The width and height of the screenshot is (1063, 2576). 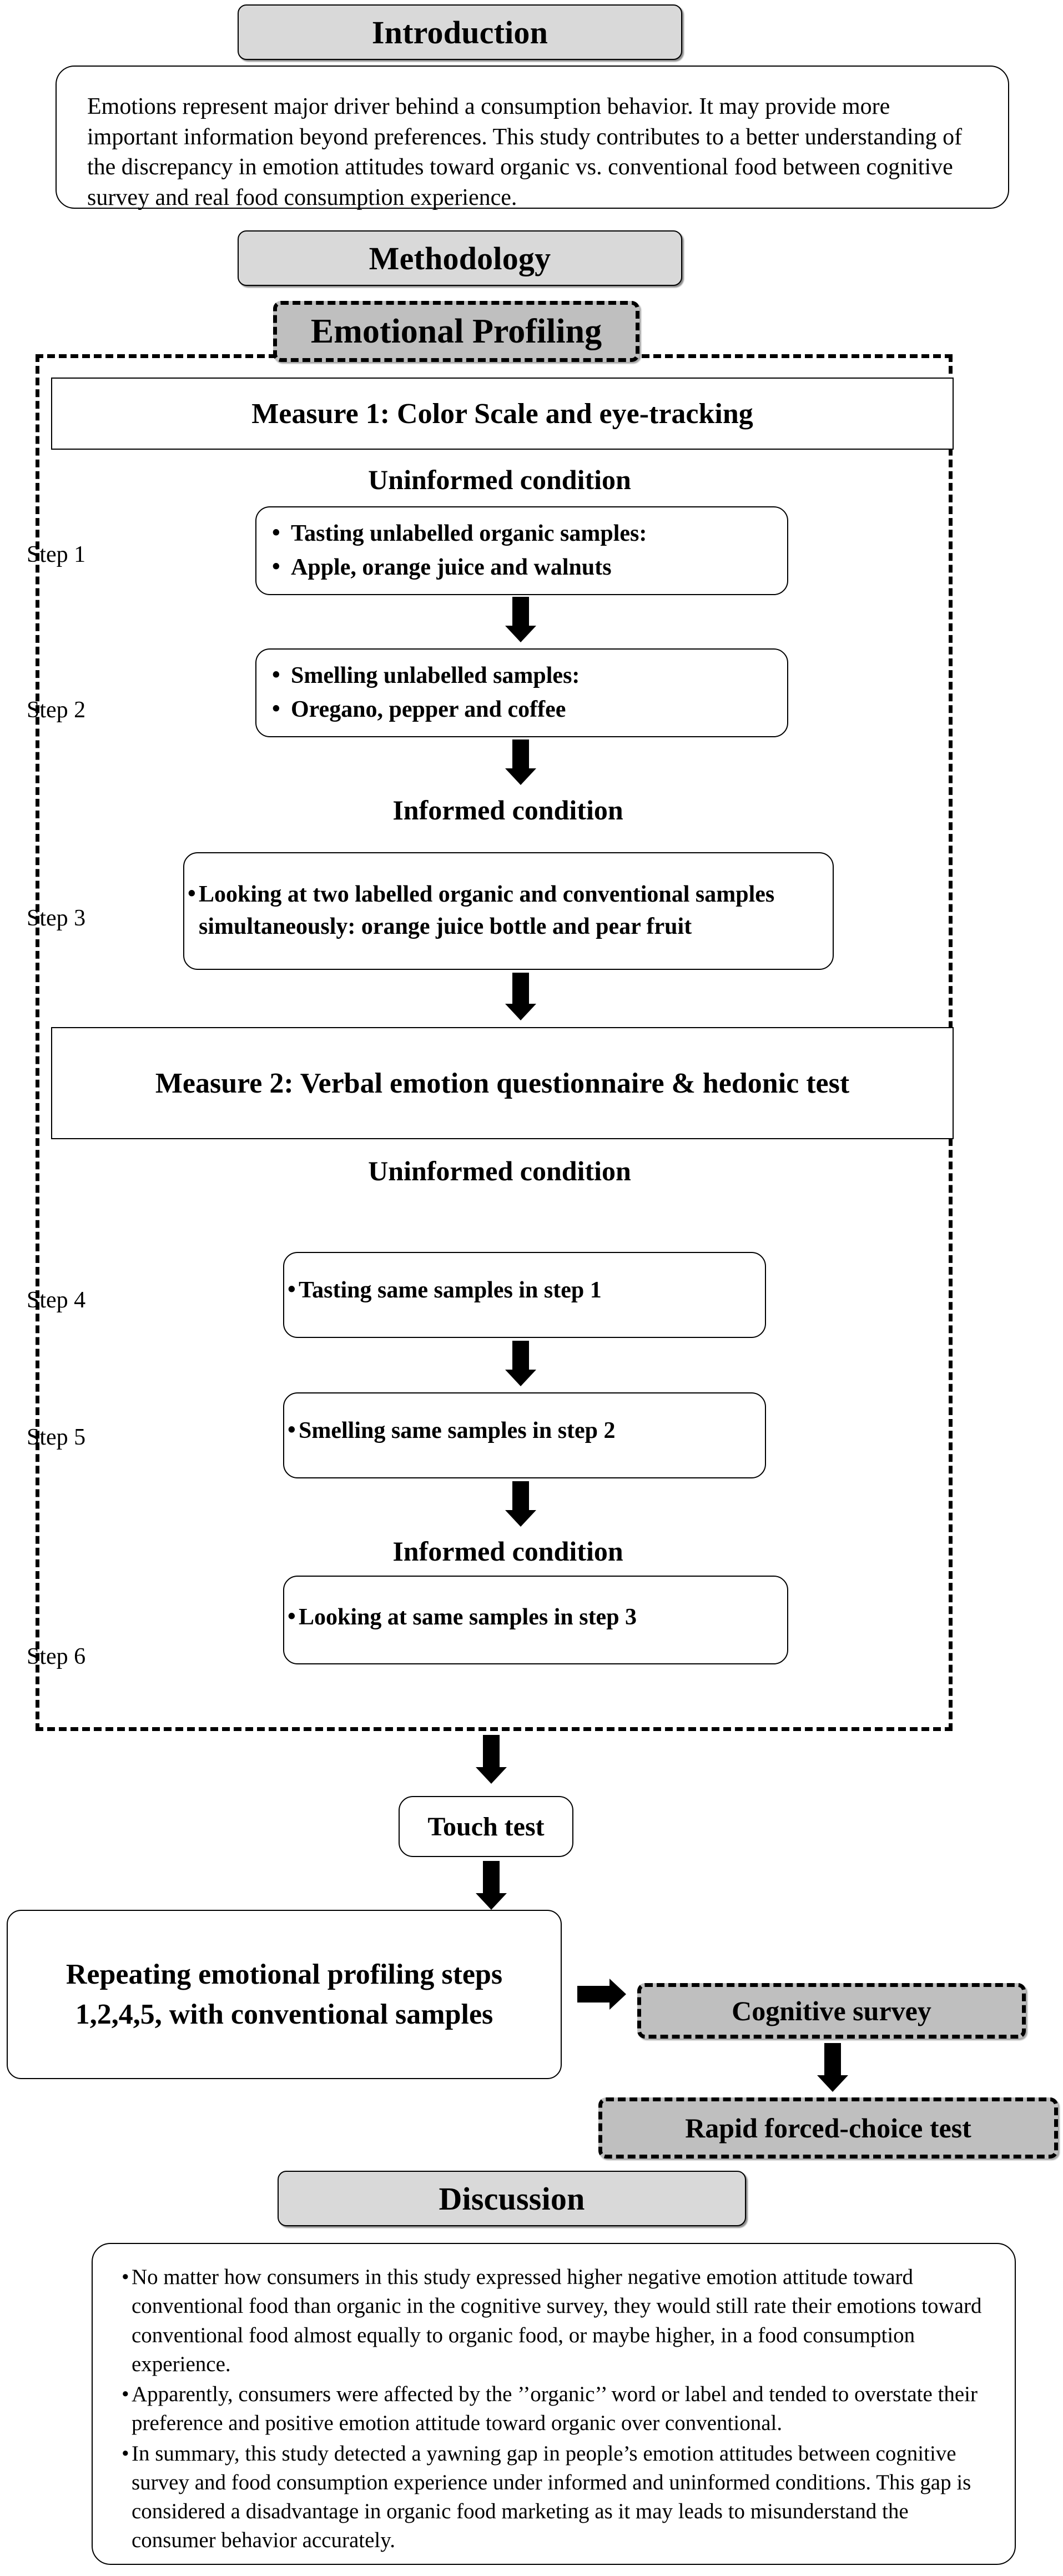 I want to click on arrow-step3-to-measure2, so click(x=520, y=997).